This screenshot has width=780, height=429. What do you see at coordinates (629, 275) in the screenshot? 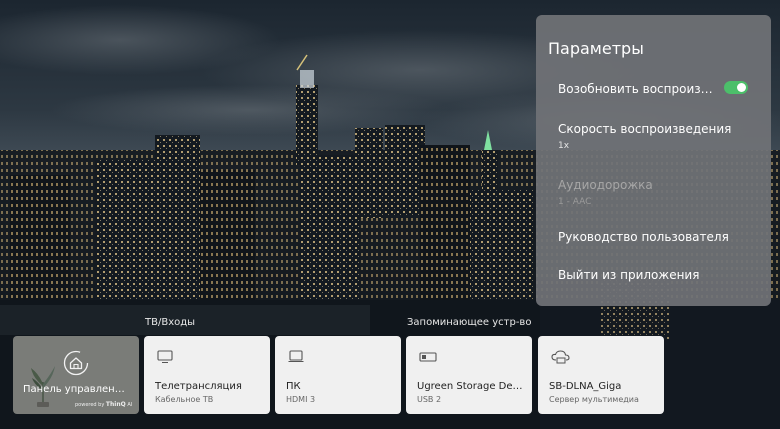
I see `exit-app-label: Выйти из приложения` at bounding box center [629, 275].